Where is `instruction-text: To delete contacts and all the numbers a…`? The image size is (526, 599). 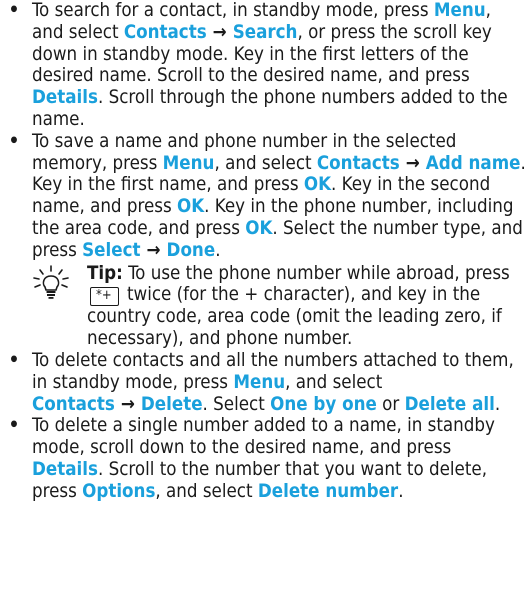
instruction-text: To delete contacts and all the numbers a… is located at coordinates (273, 382).